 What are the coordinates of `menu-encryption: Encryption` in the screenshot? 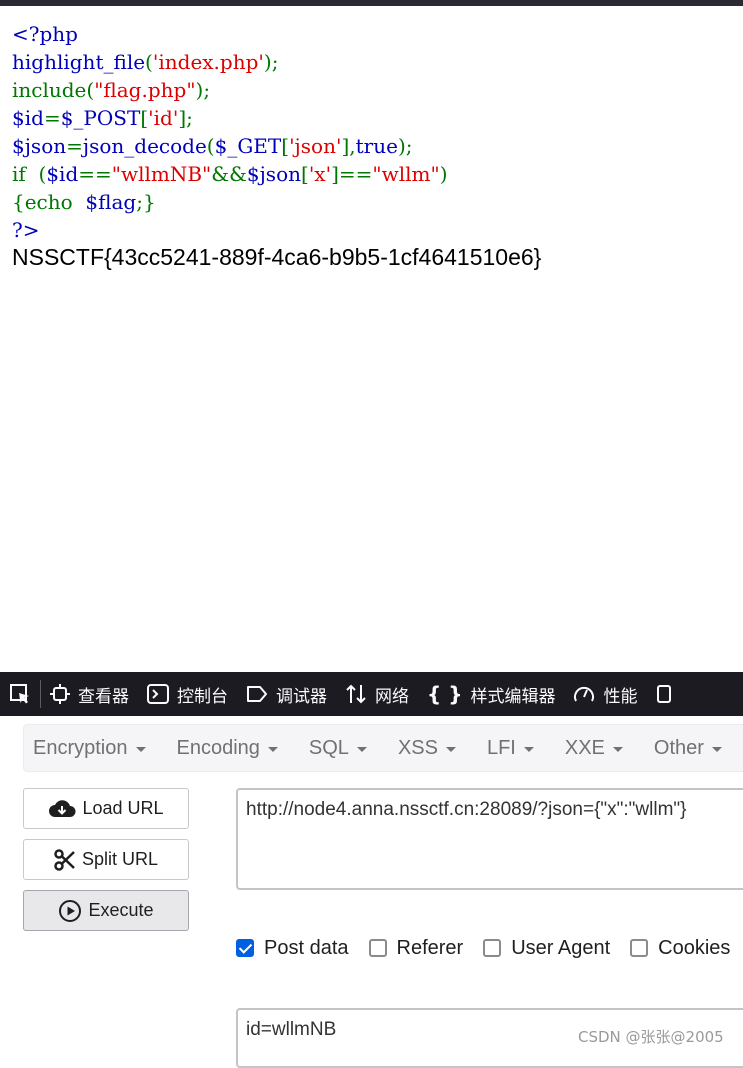 It's located at (89, 748).